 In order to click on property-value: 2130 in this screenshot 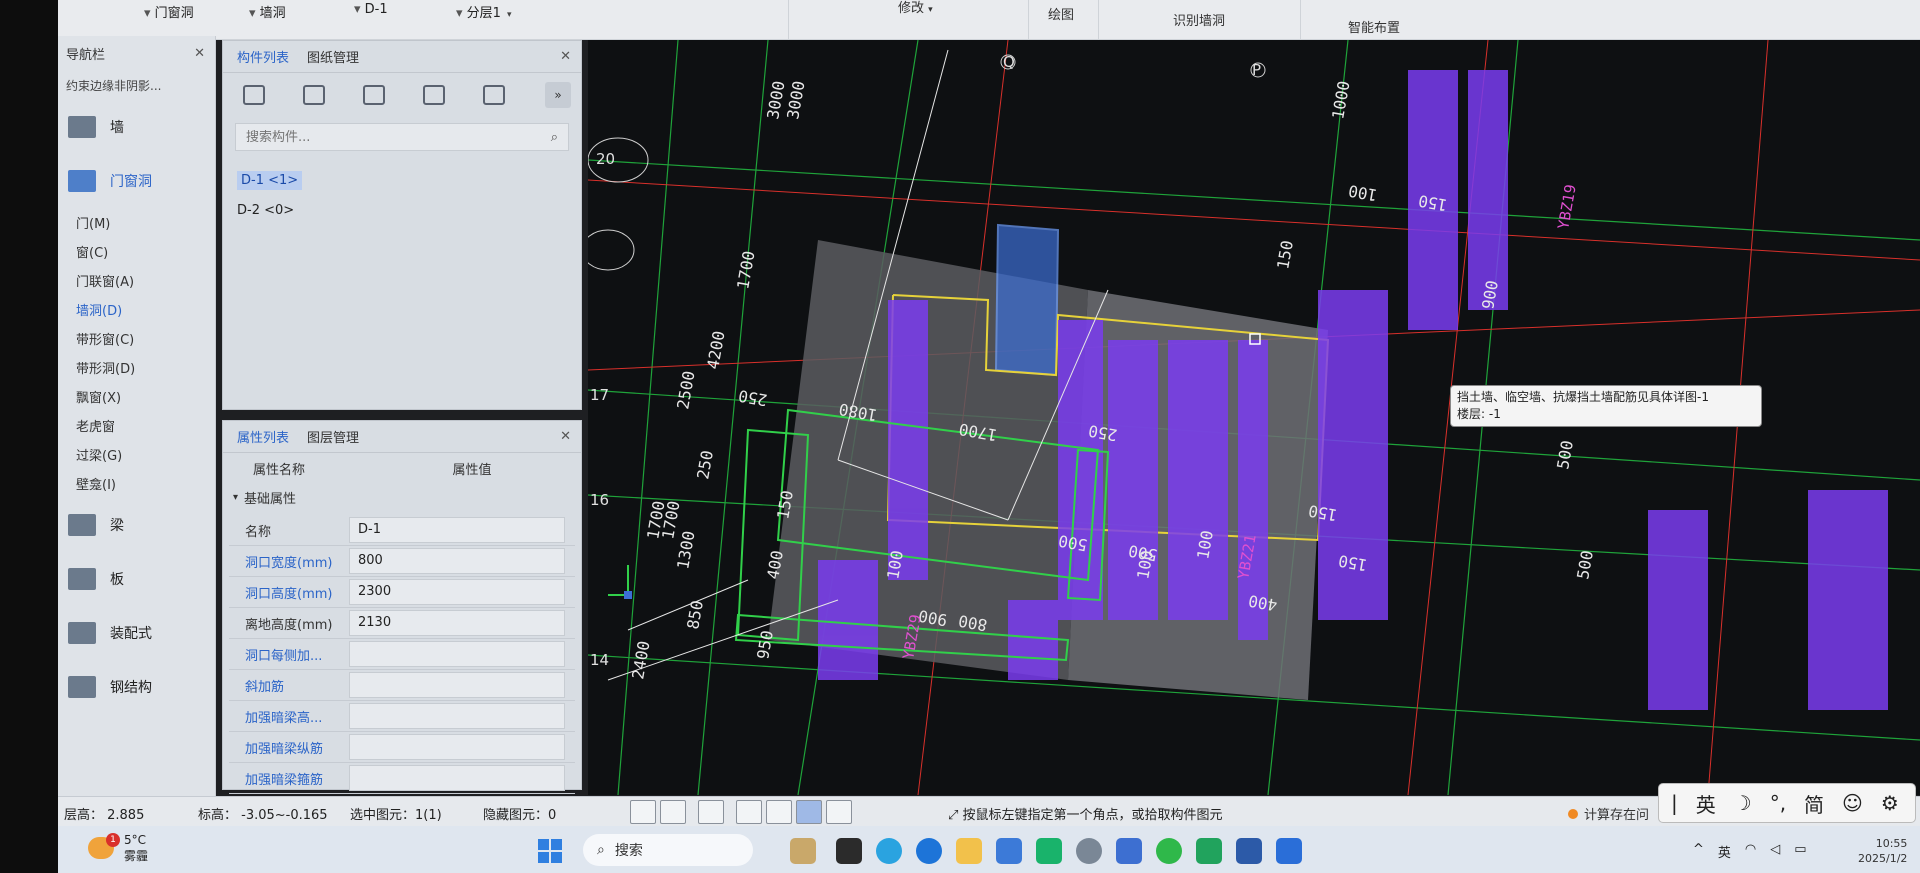, I will do `click(457, 623)`.